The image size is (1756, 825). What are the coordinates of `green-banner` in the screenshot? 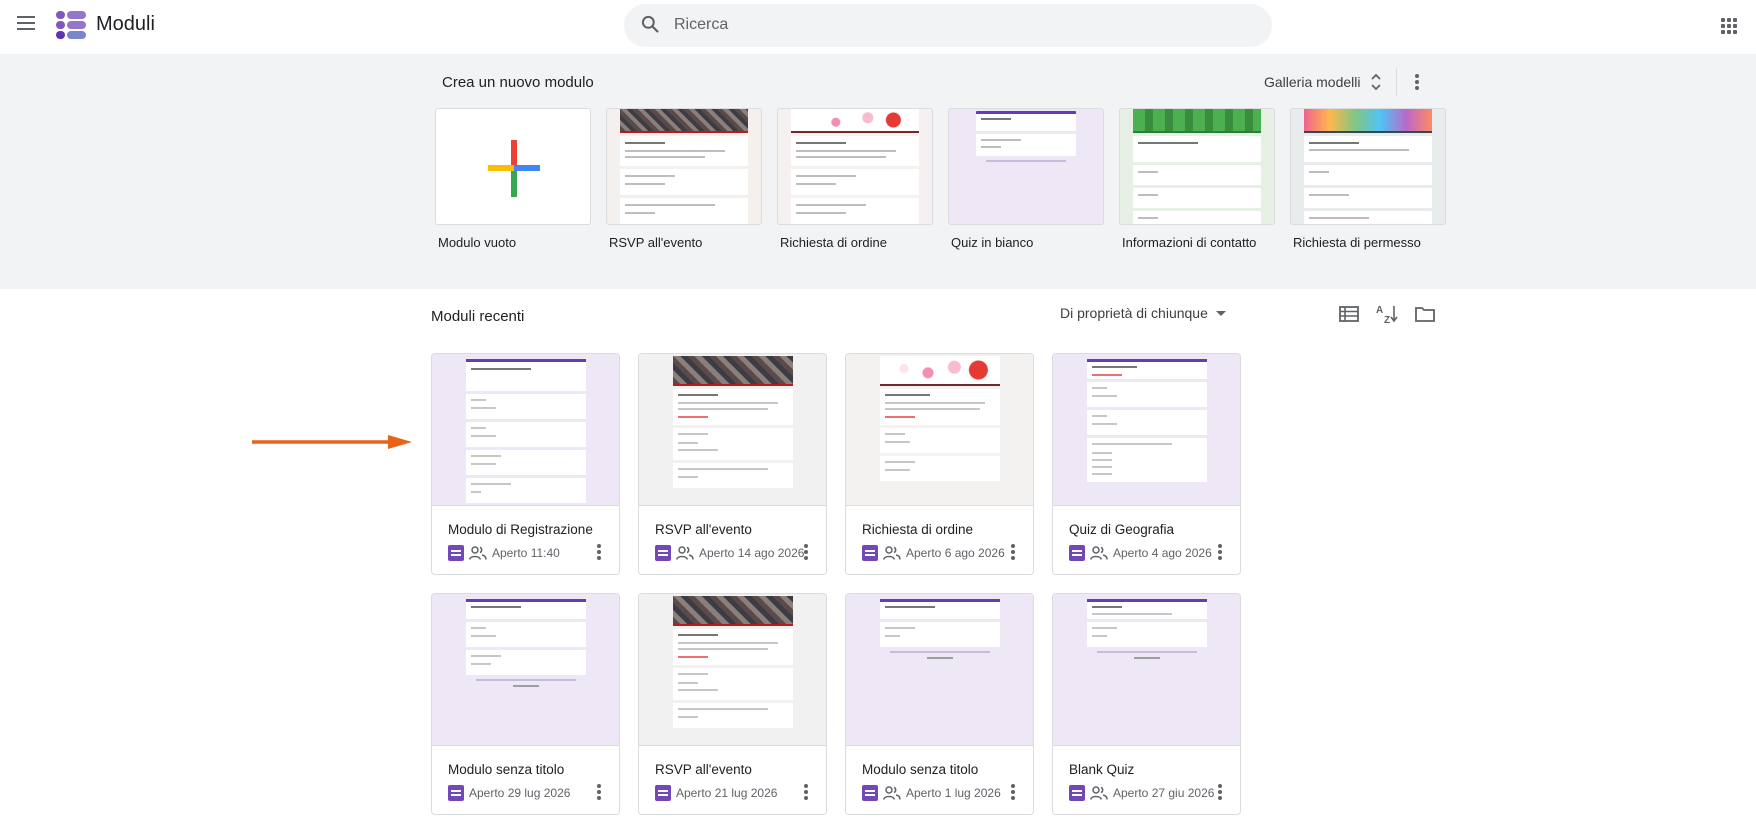 It's located at (1197, 121).